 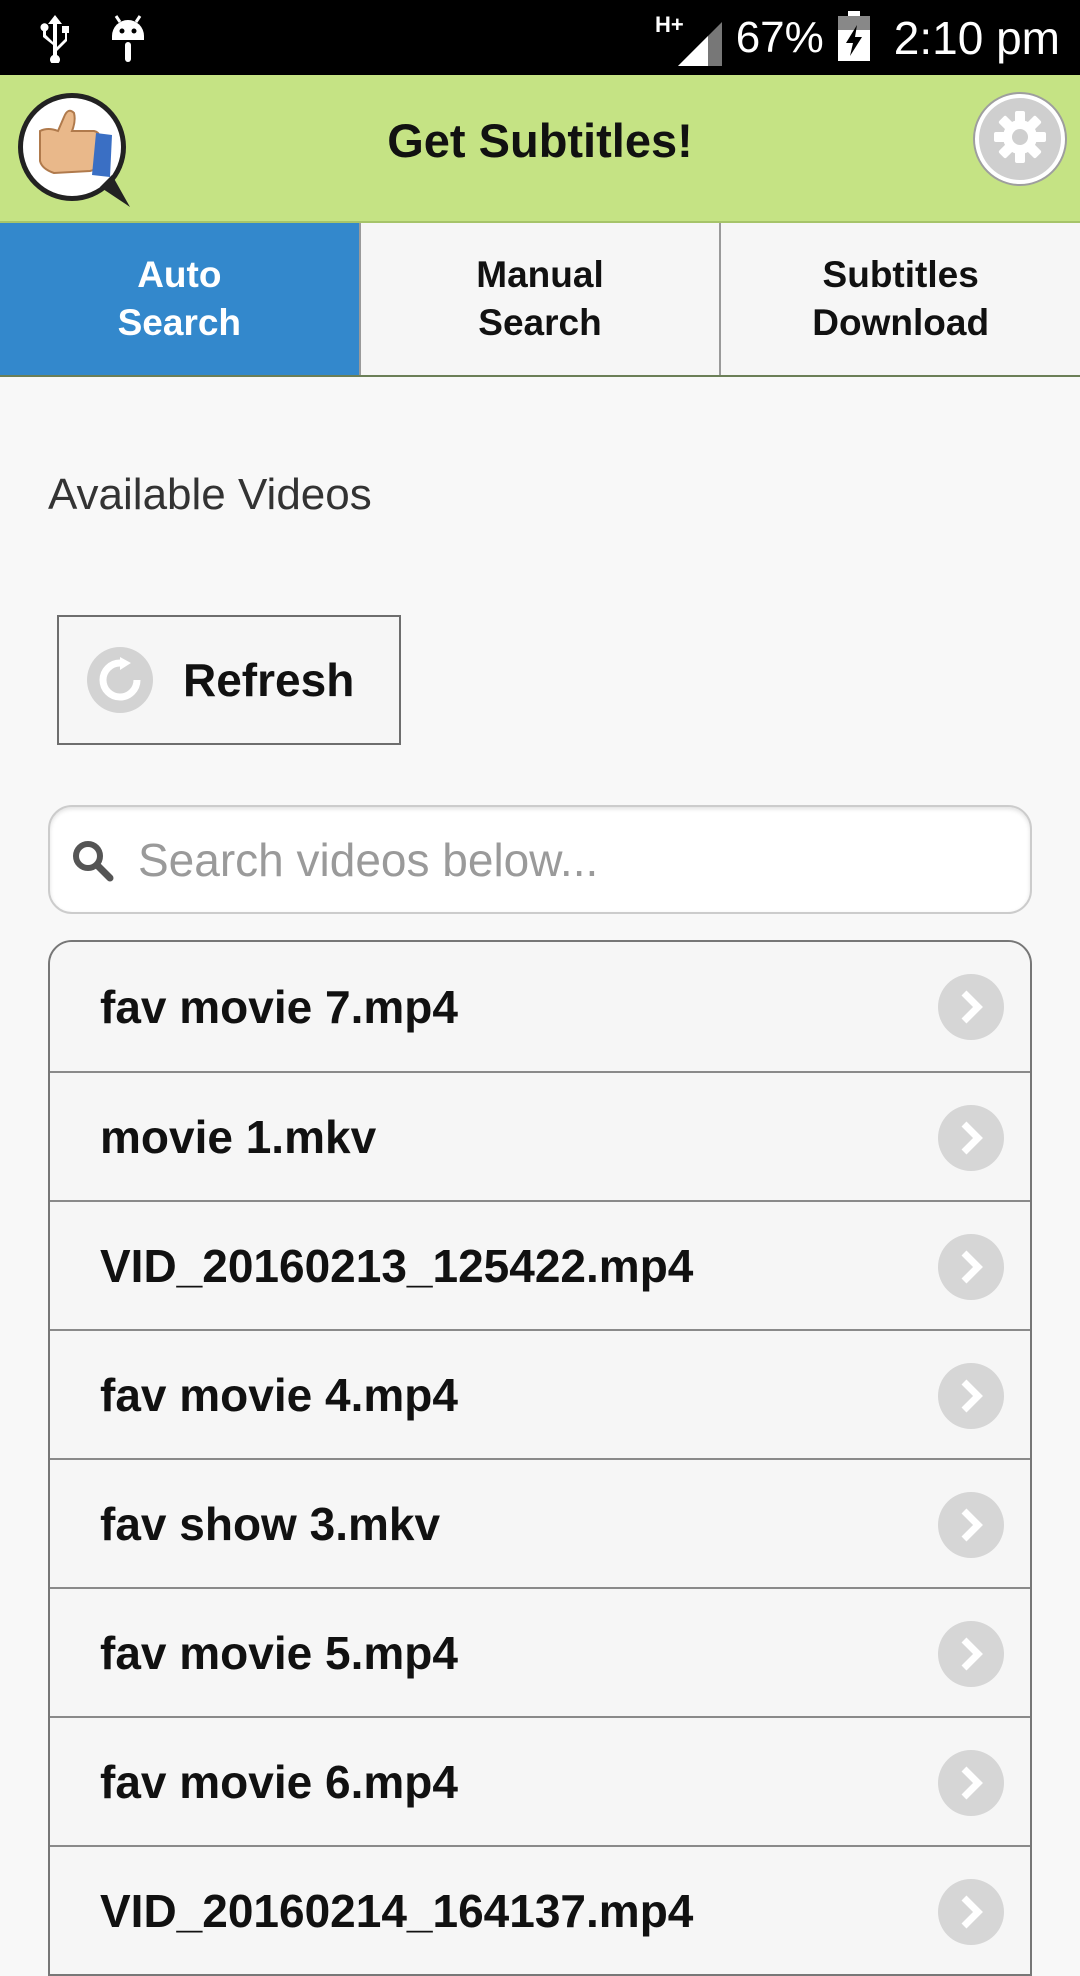 What do you see at coordinates (179, 299) in the screenshot?
I see `tab-auto-search: Auto Search` at bounding box center [179, 299].